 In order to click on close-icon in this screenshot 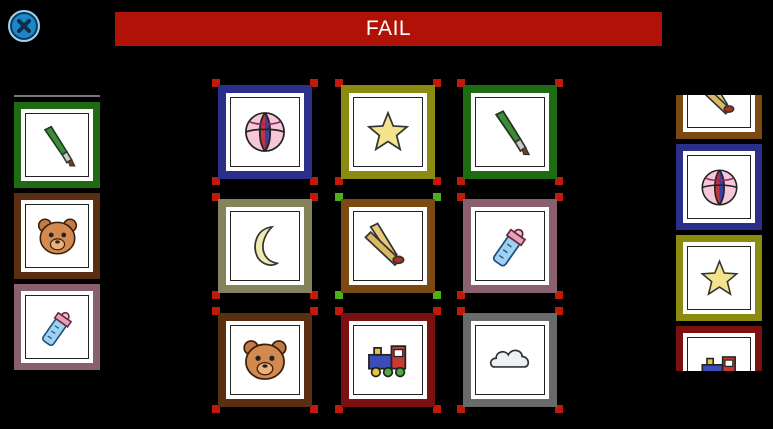, I will do `click(24, 26)`.